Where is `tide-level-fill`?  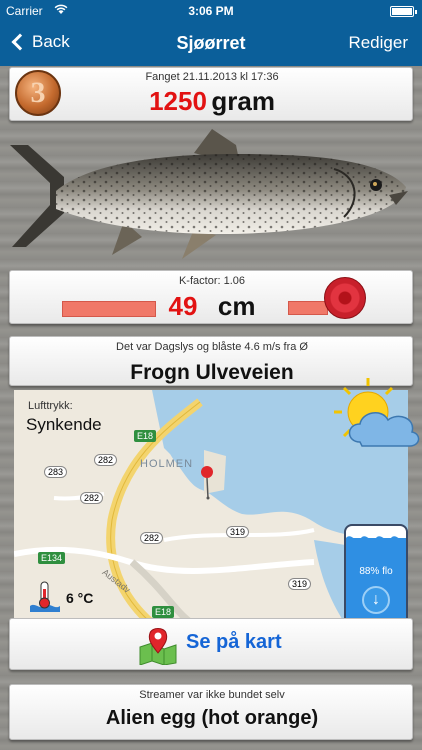 tide-level-fill is located at coordinates (376, 583).